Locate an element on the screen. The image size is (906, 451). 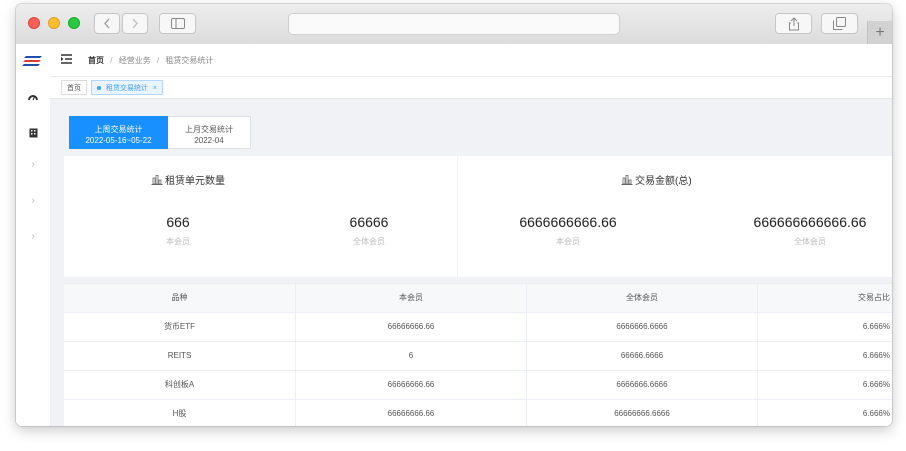
column-header: 全体会员 is located at coordinates (642, 298).